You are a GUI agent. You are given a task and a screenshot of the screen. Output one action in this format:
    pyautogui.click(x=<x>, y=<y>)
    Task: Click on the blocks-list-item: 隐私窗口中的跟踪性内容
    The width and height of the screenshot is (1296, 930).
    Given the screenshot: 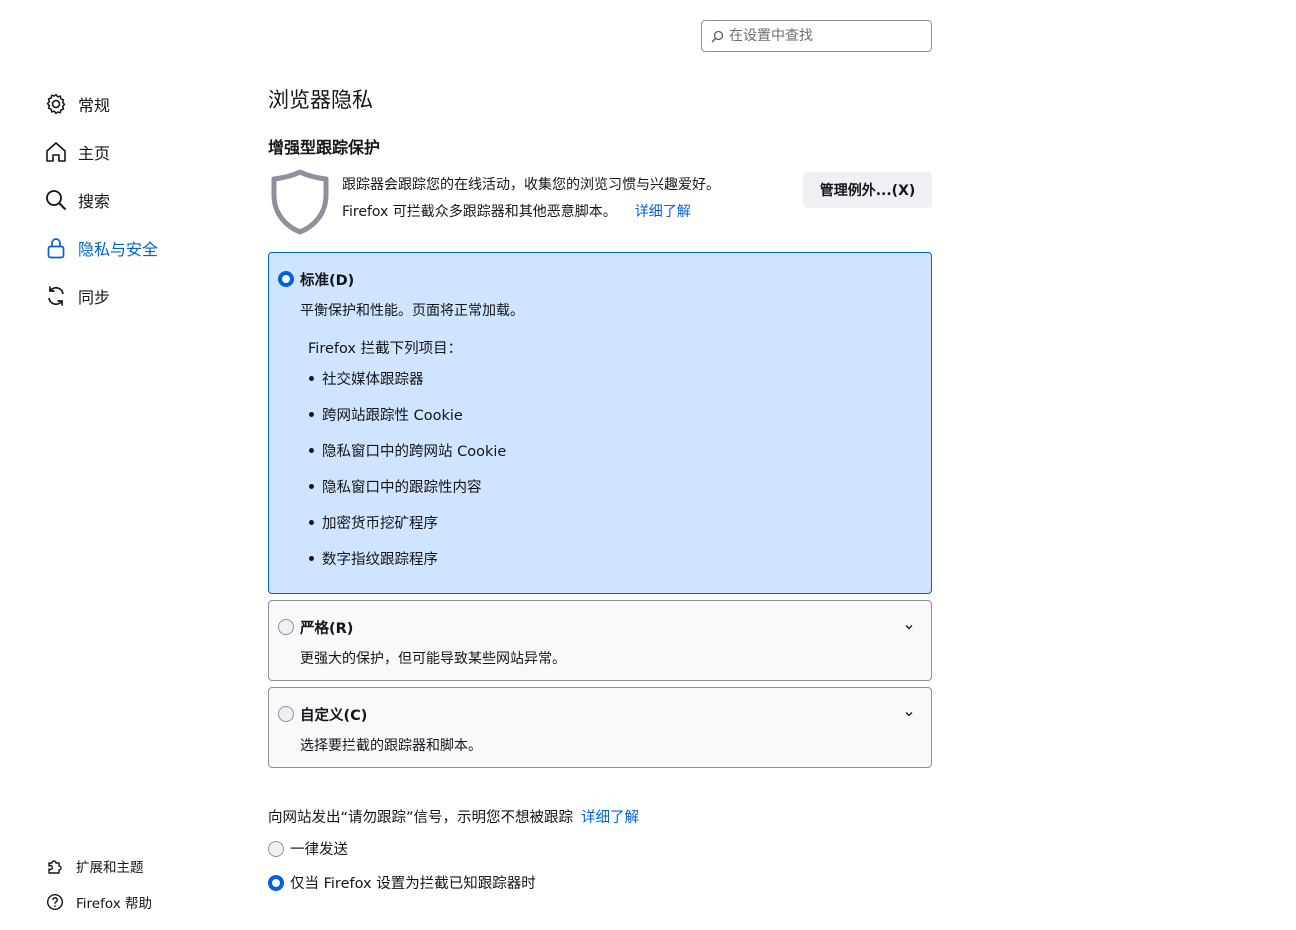 What is the action you would take?
    pyautogui.click(x=395, y=486)
    